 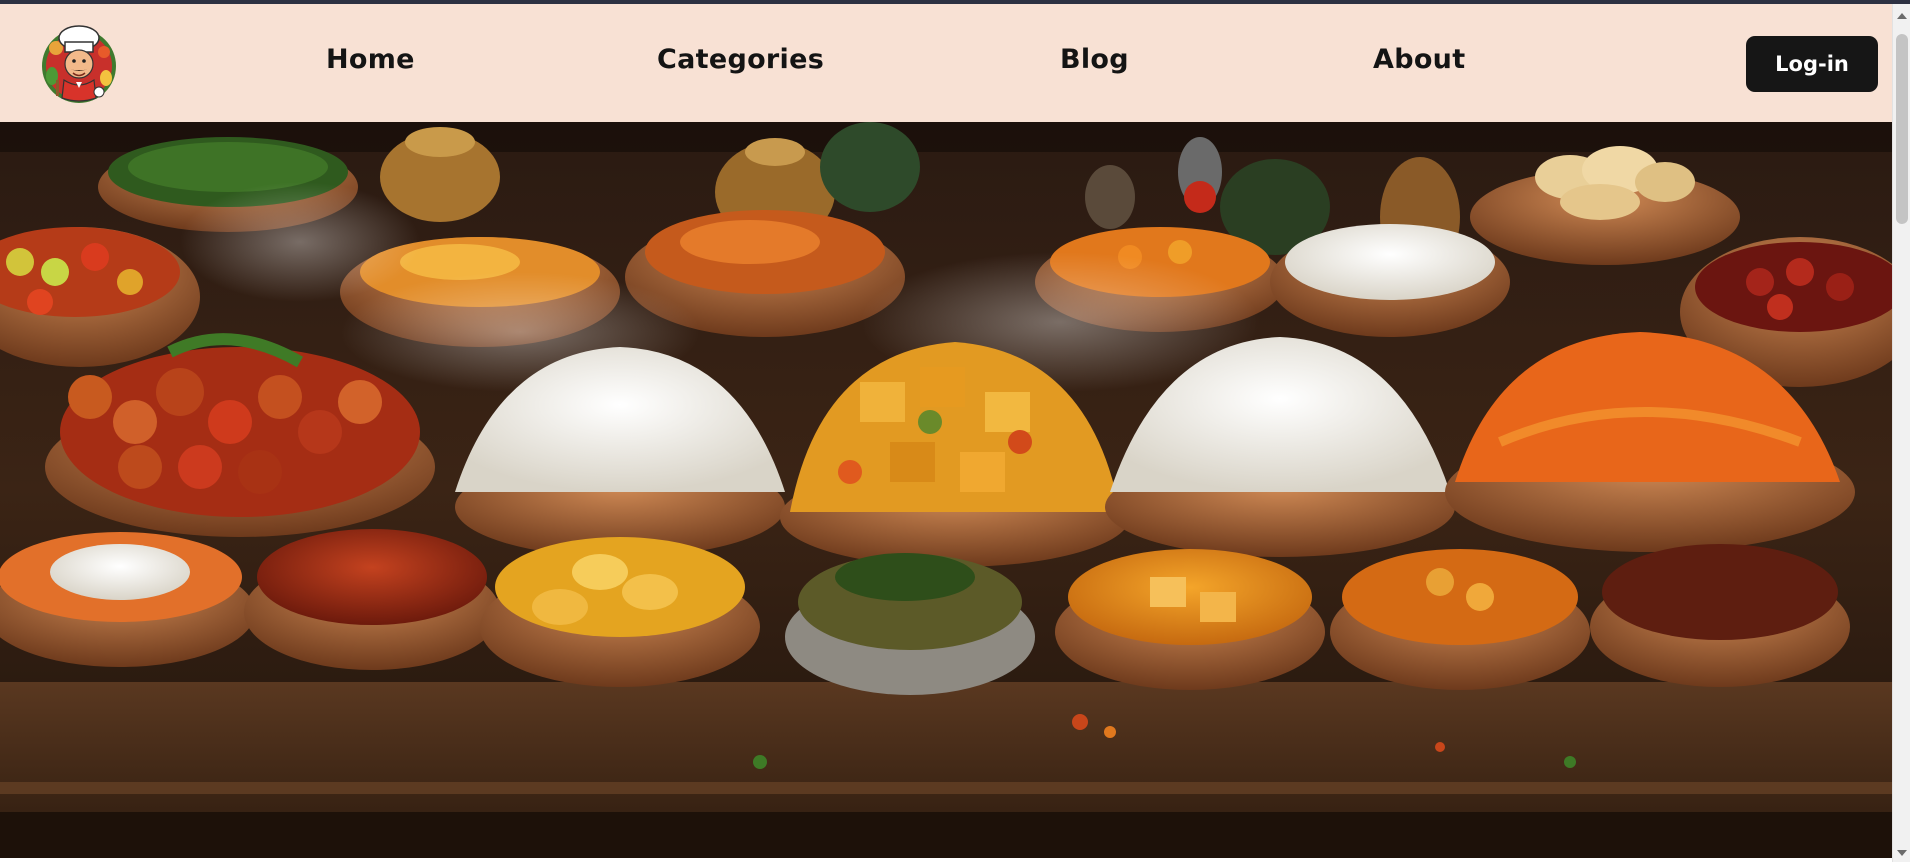 I want to click on page-bottom-edge, so click(x=946, y=860).